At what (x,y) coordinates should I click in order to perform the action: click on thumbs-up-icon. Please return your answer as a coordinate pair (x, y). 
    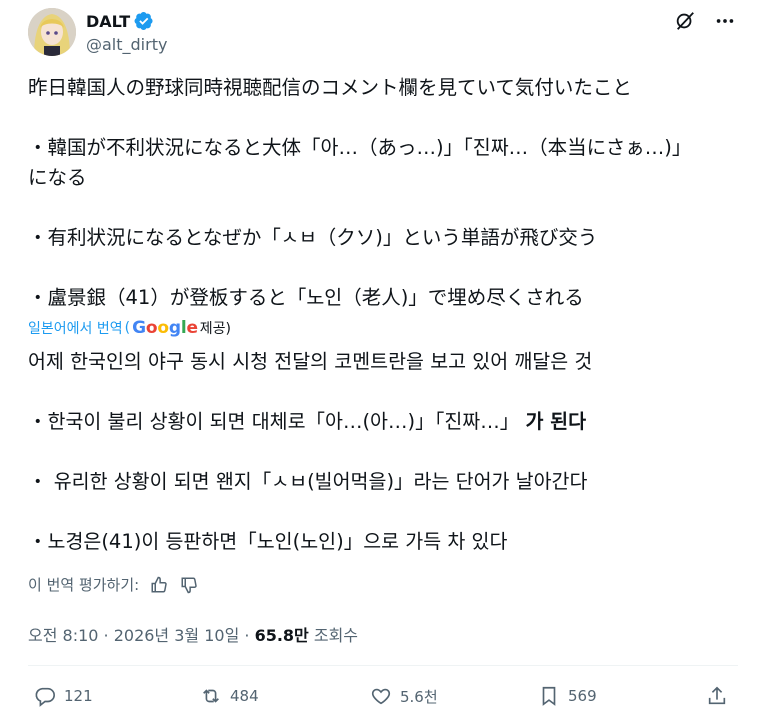
    Looking at the image, I should click on (159, 585).